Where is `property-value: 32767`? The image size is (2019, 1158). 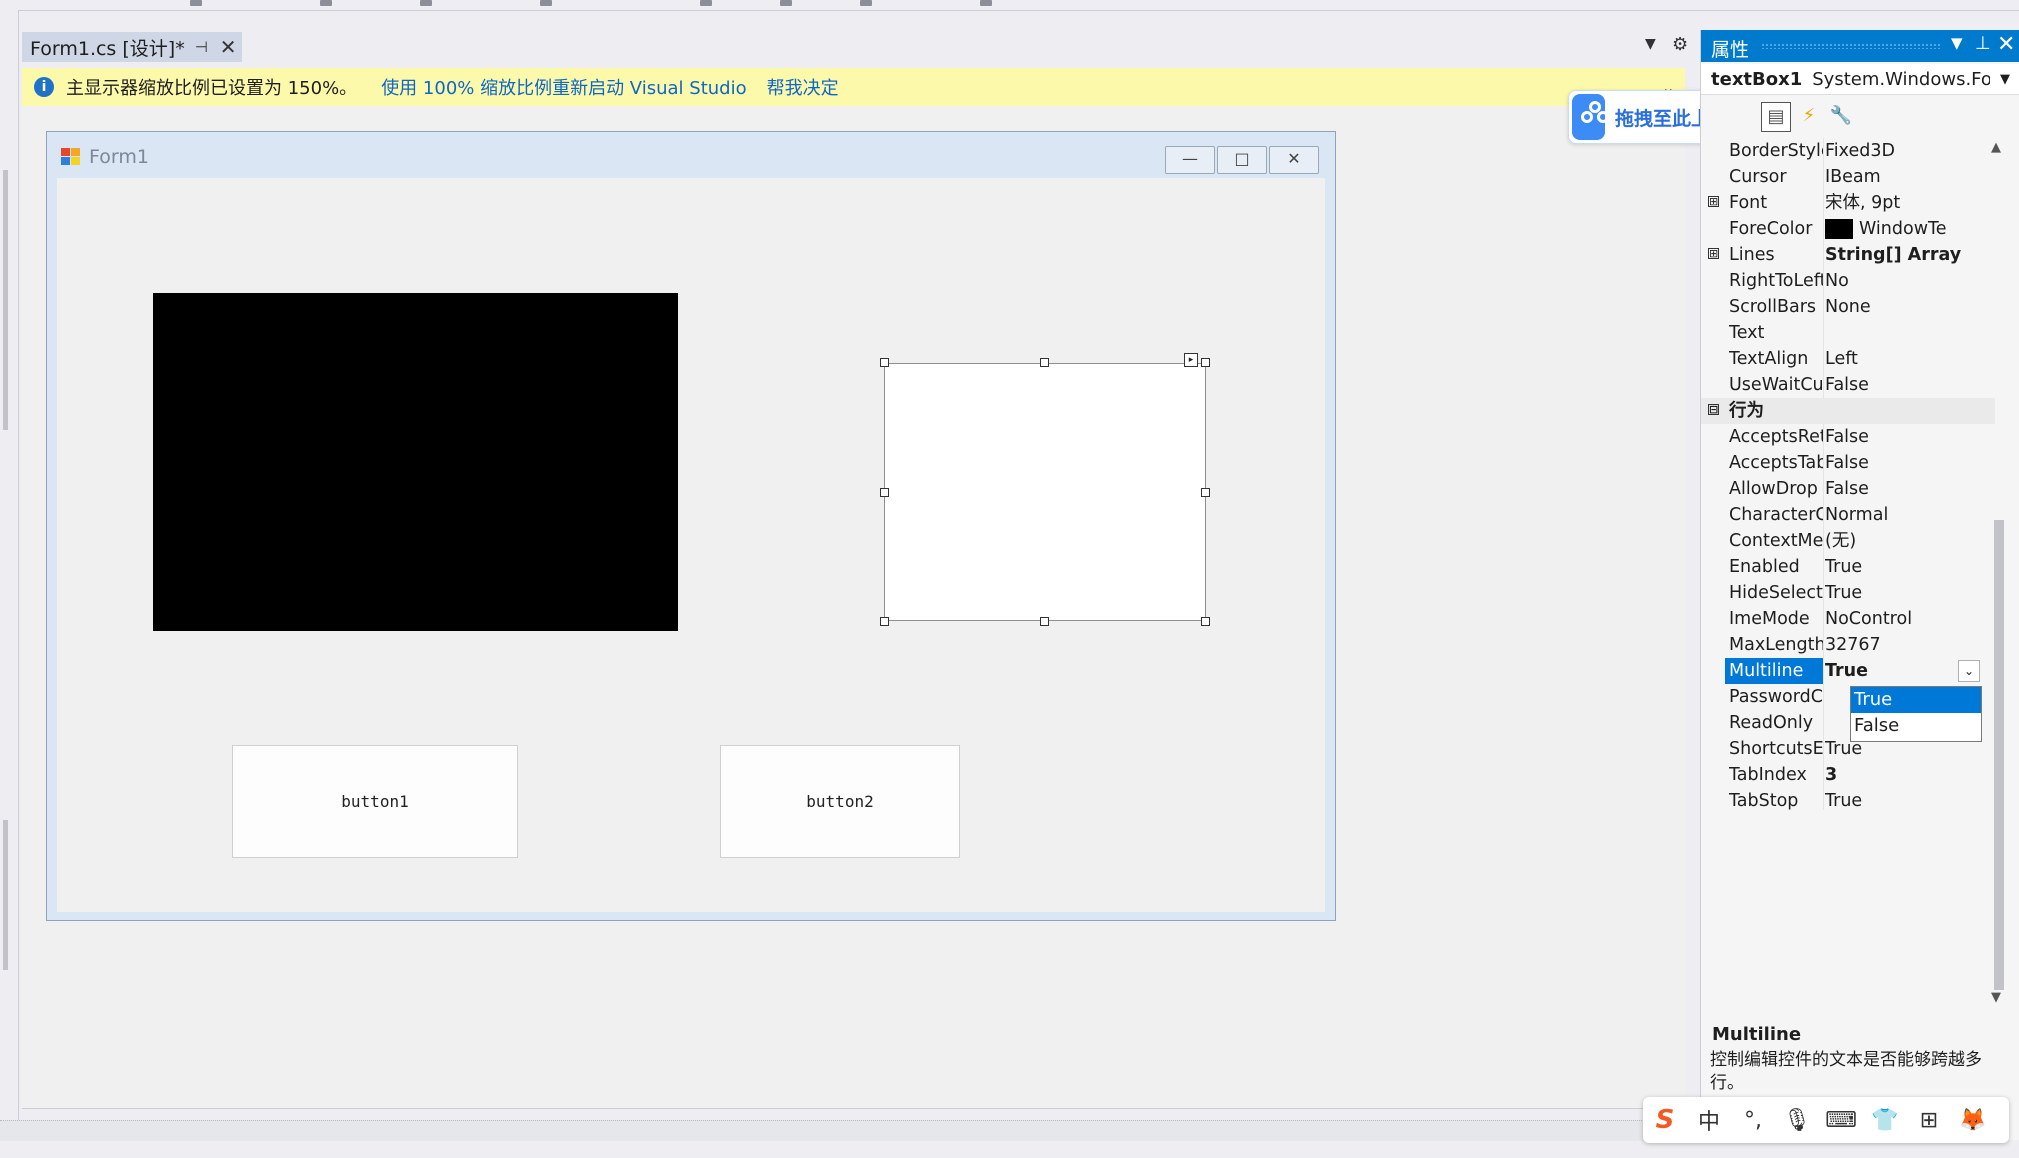
property-value: 32767 is located at coordinates (1908, 645).